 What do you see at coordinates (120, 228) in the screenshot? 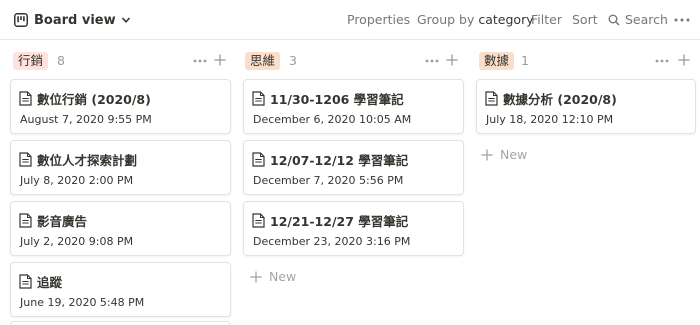
I see `board-card: 影音廣告 July 2, 2020 9:08 PM` at bounding box center [120, 228].